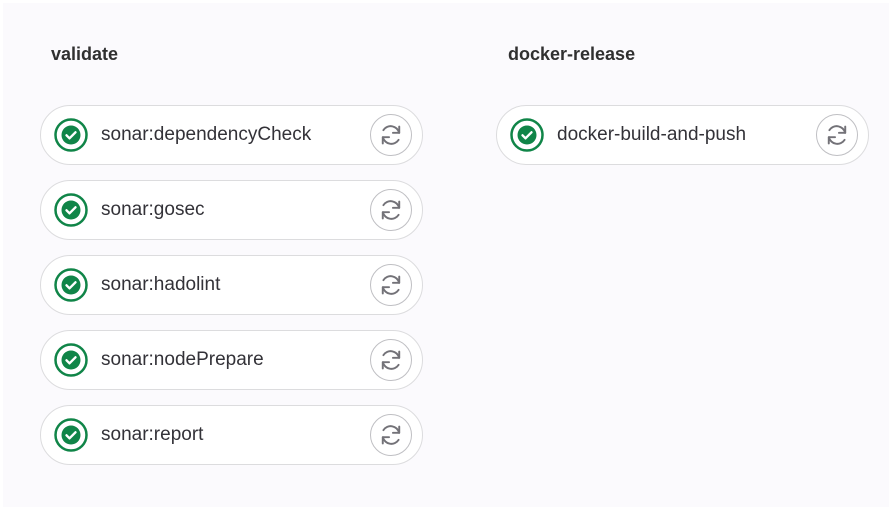 This screenshot has width=892, height=510. I want to click on job-sonar-dependencycheck: sonar:dependencyCheck, so click(231, 135).